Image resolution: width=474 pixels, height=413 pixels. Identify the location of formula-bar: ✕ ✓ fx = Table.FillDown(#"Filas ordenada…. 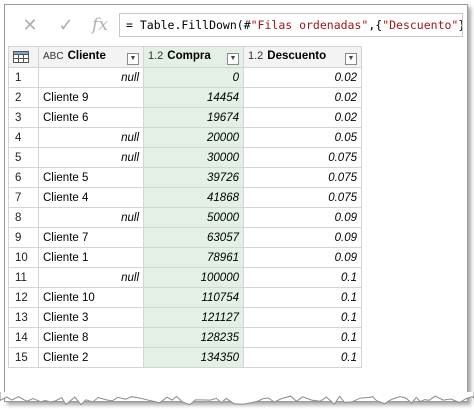
(236, 25).